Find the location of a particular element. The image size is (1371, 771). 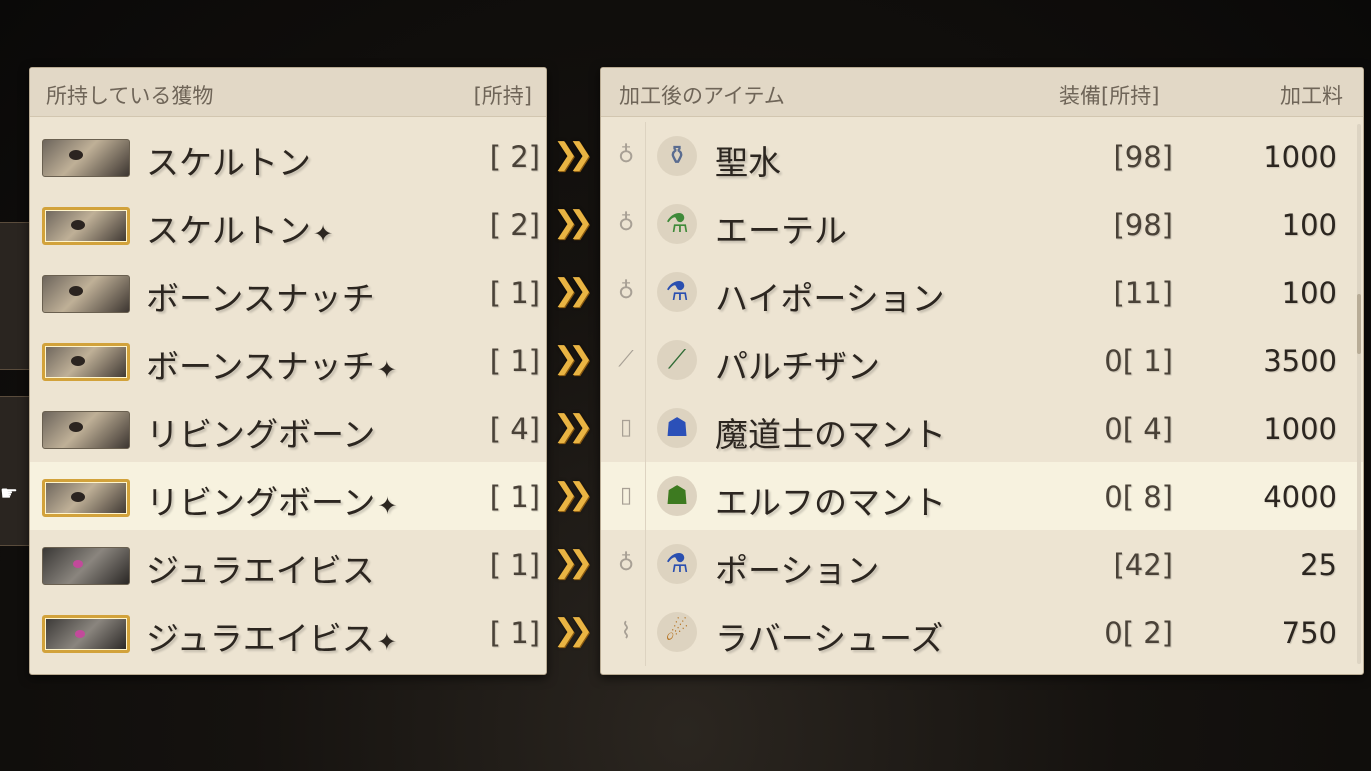

item-equipped-owned-count: [42] is located at coordinates (1143, 565).